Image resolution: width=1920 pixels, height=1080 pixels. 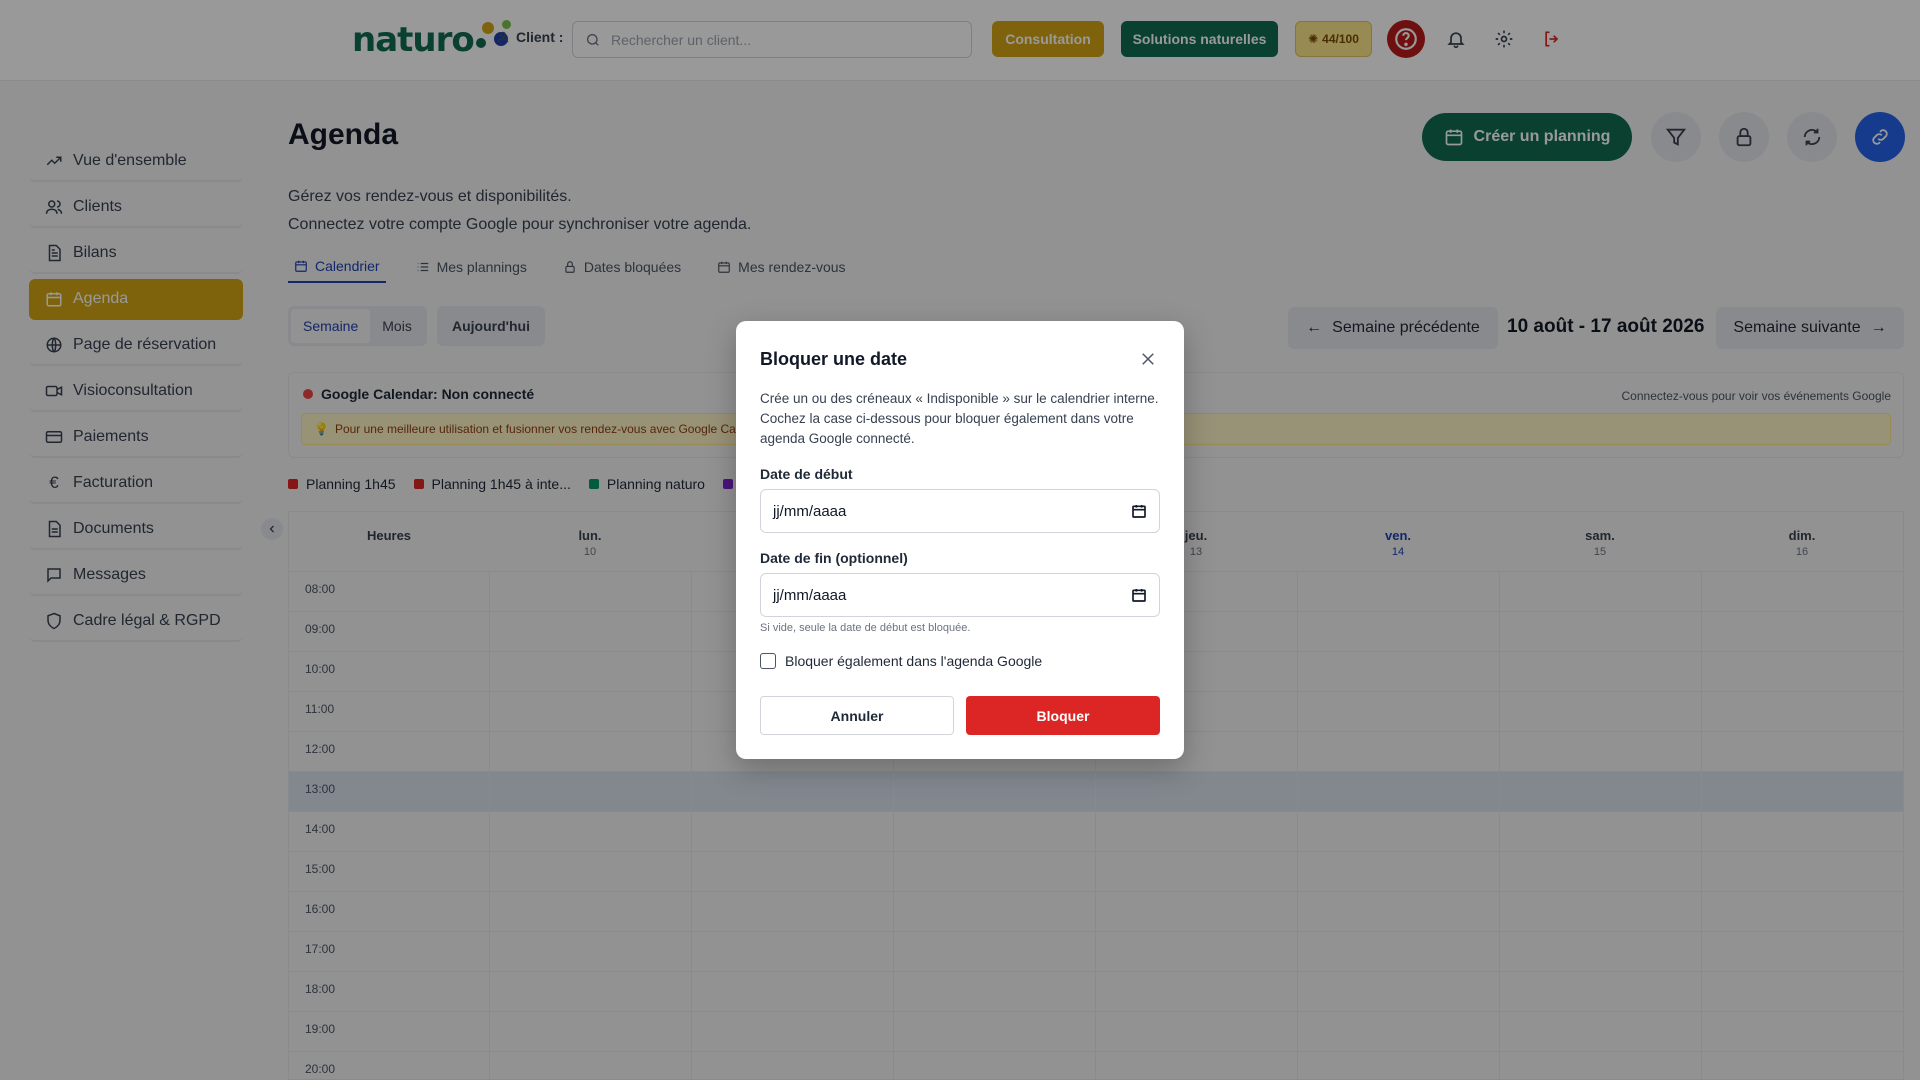 I want to click on cancel-button: Annuler, so click(x=857, y=715).